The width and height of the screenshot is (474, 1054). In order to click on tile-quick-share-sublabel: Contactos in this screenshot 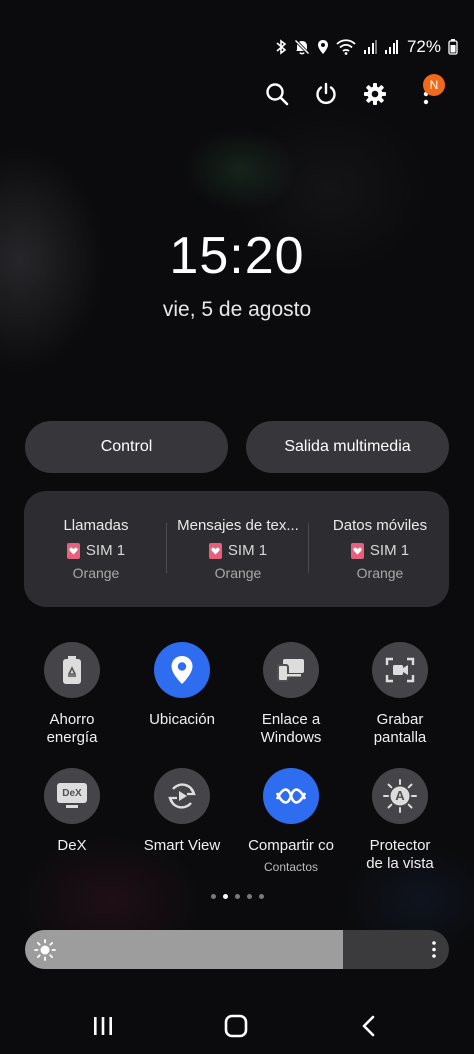, I will do `click(291, 867)`.